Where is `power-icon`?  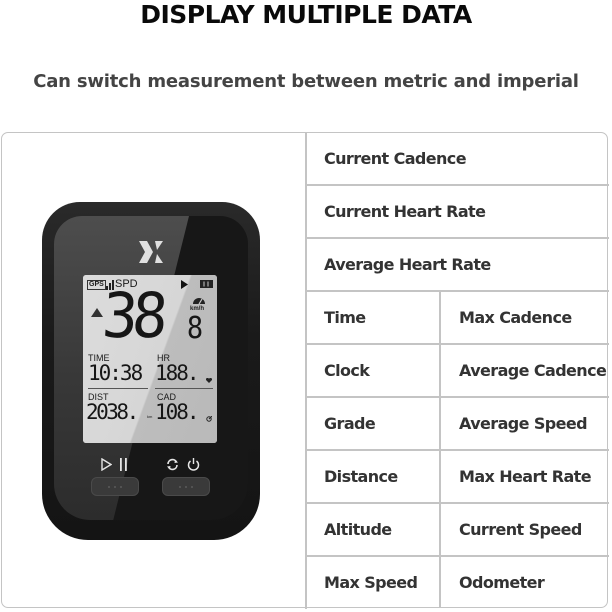 power-icon is located at coordinates (193, 464).